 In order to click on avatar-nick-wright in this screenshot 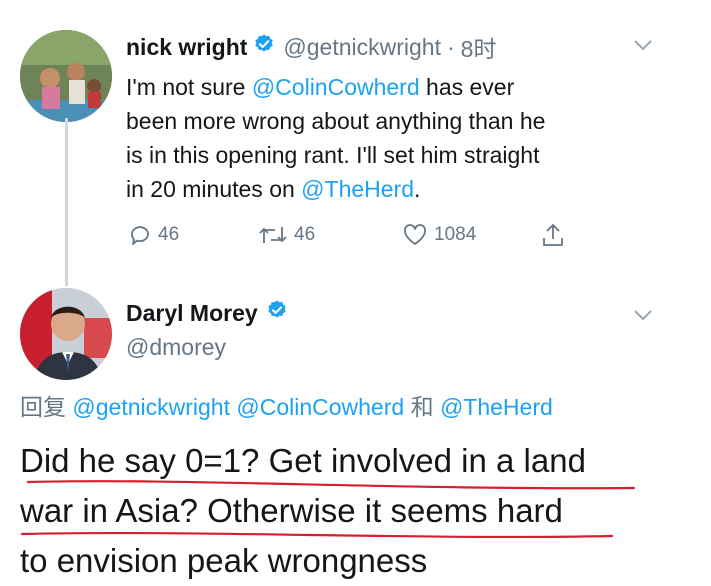, I will do `click(66, 76)`.